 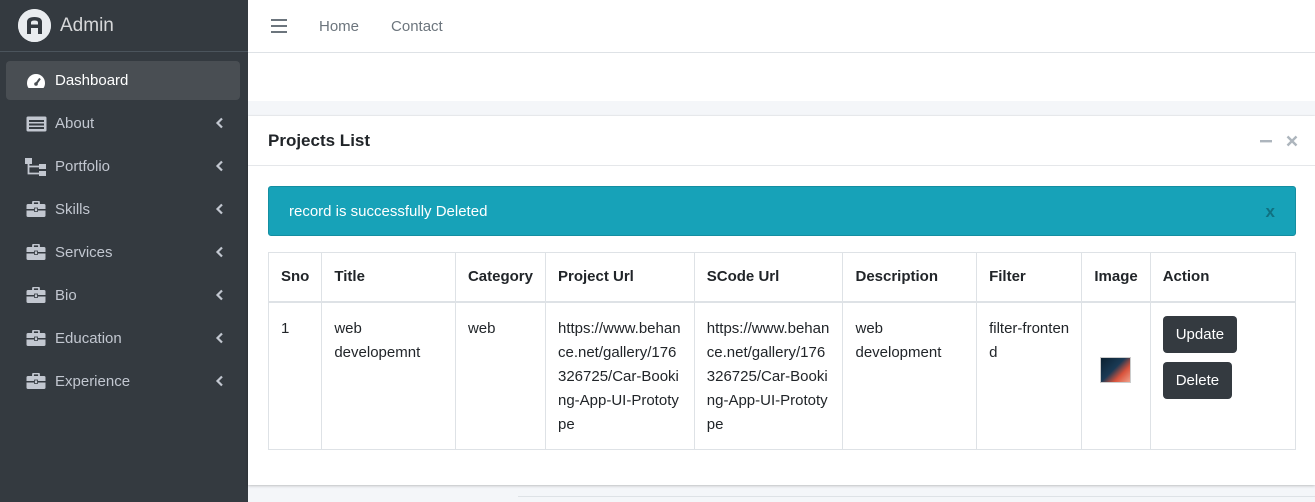 What do you see at coordinates (781, 77) in the screenshot?
I see `content-header` at bounding box center [781, 77].